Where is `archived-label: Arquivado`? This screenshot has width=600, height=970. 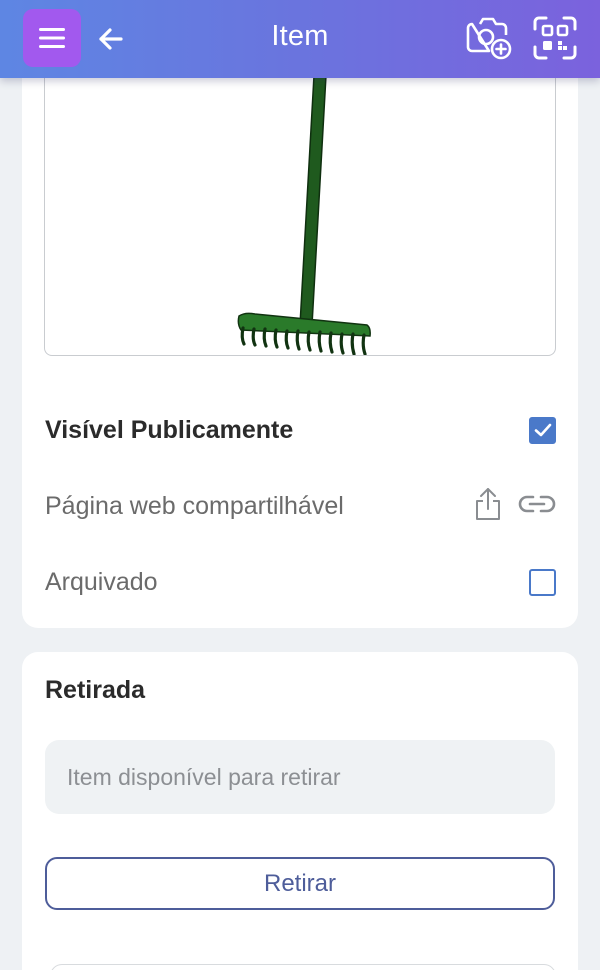 archived-label: Arquivado is located at coordinates (101, 581).